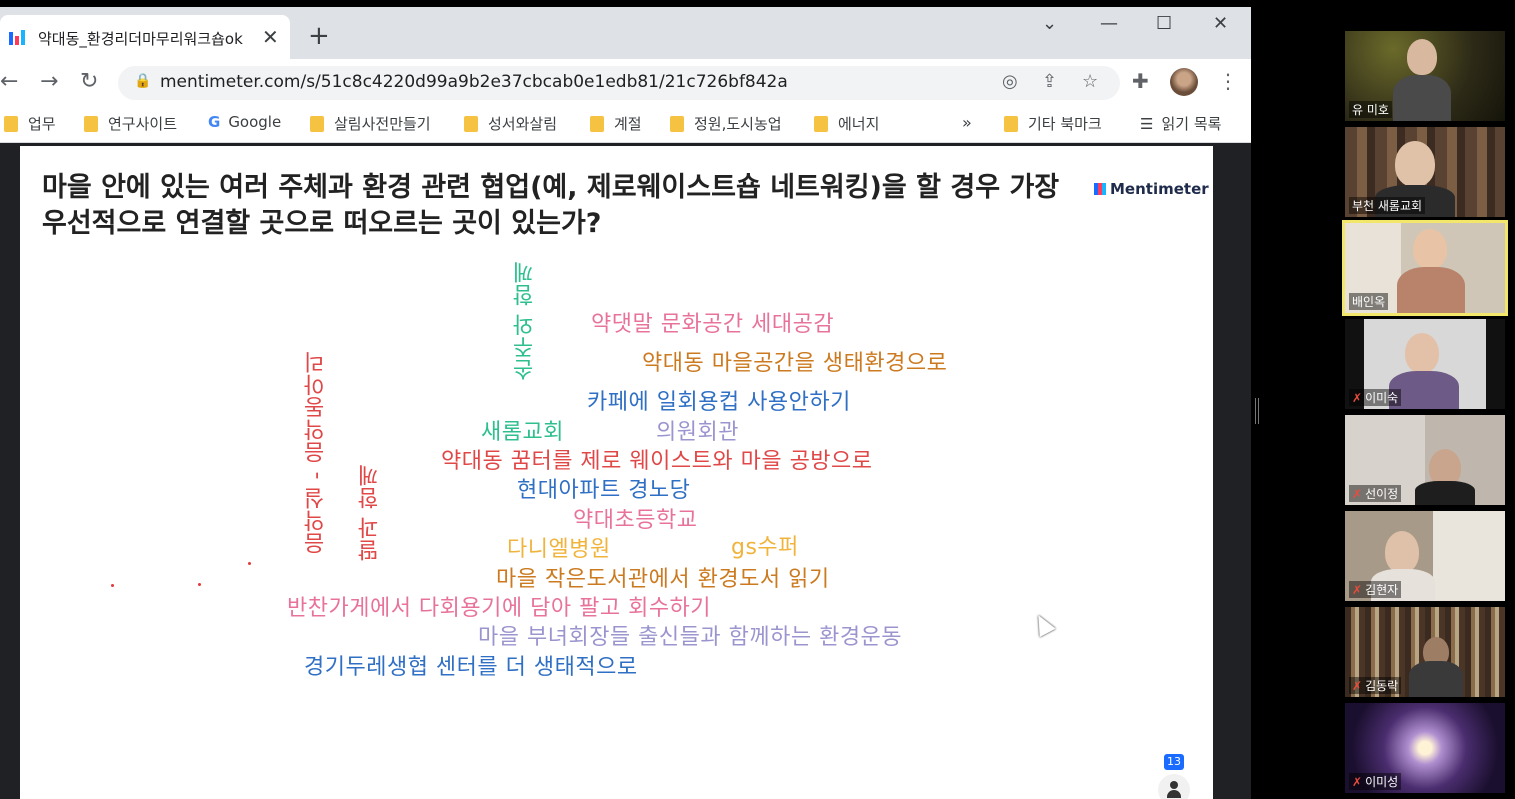 This screenshot has height=799, width=1515. What do you see at coordinates (697, 432) in the screenshot?
I see `word-cloud-item: 의원회관` at bounding box center [697, 432].